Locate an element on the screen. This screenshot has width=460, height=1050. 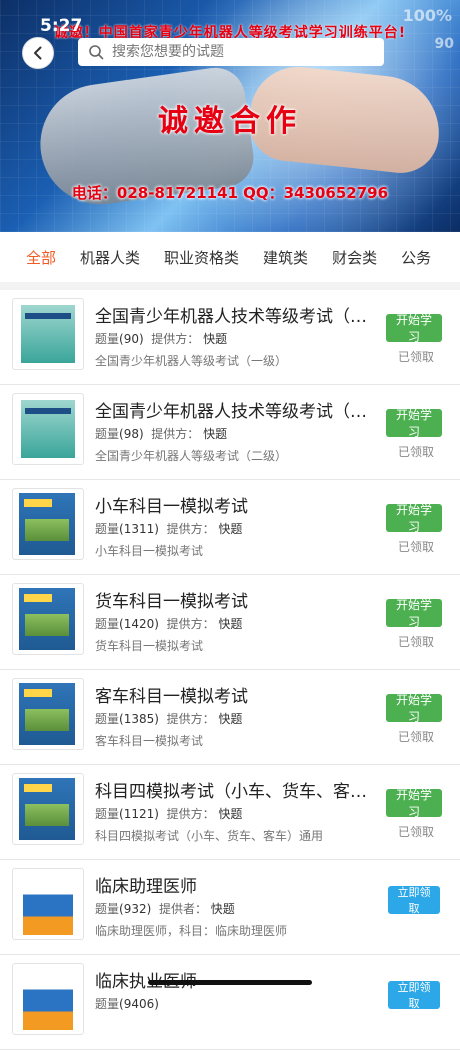
chevron-left-icon is located at coordinates (38, 53).